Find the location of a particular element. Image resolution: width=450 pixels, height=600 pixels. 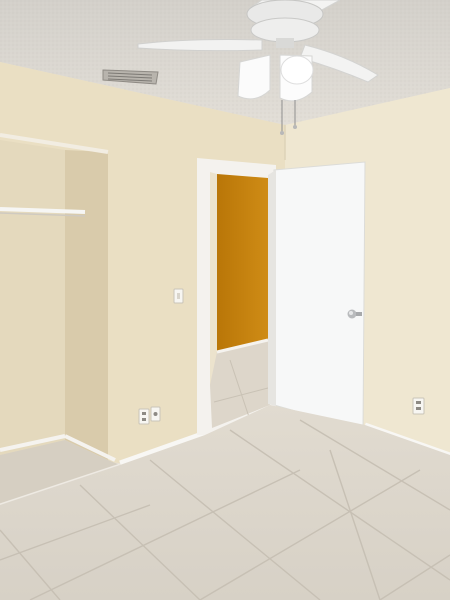

closet-side-wall is located at coordinates (86, 305).